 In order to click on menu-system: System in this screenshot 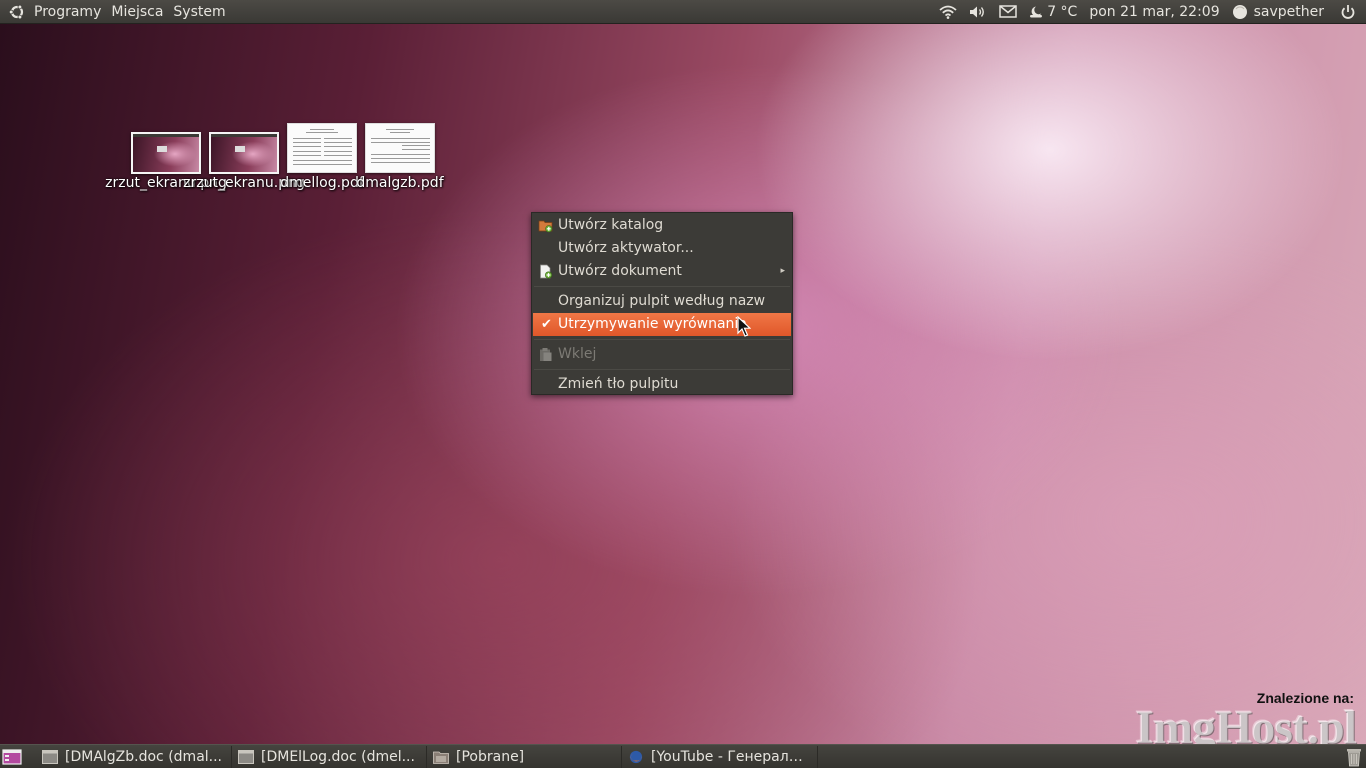, I will do `click(199, 12)`.